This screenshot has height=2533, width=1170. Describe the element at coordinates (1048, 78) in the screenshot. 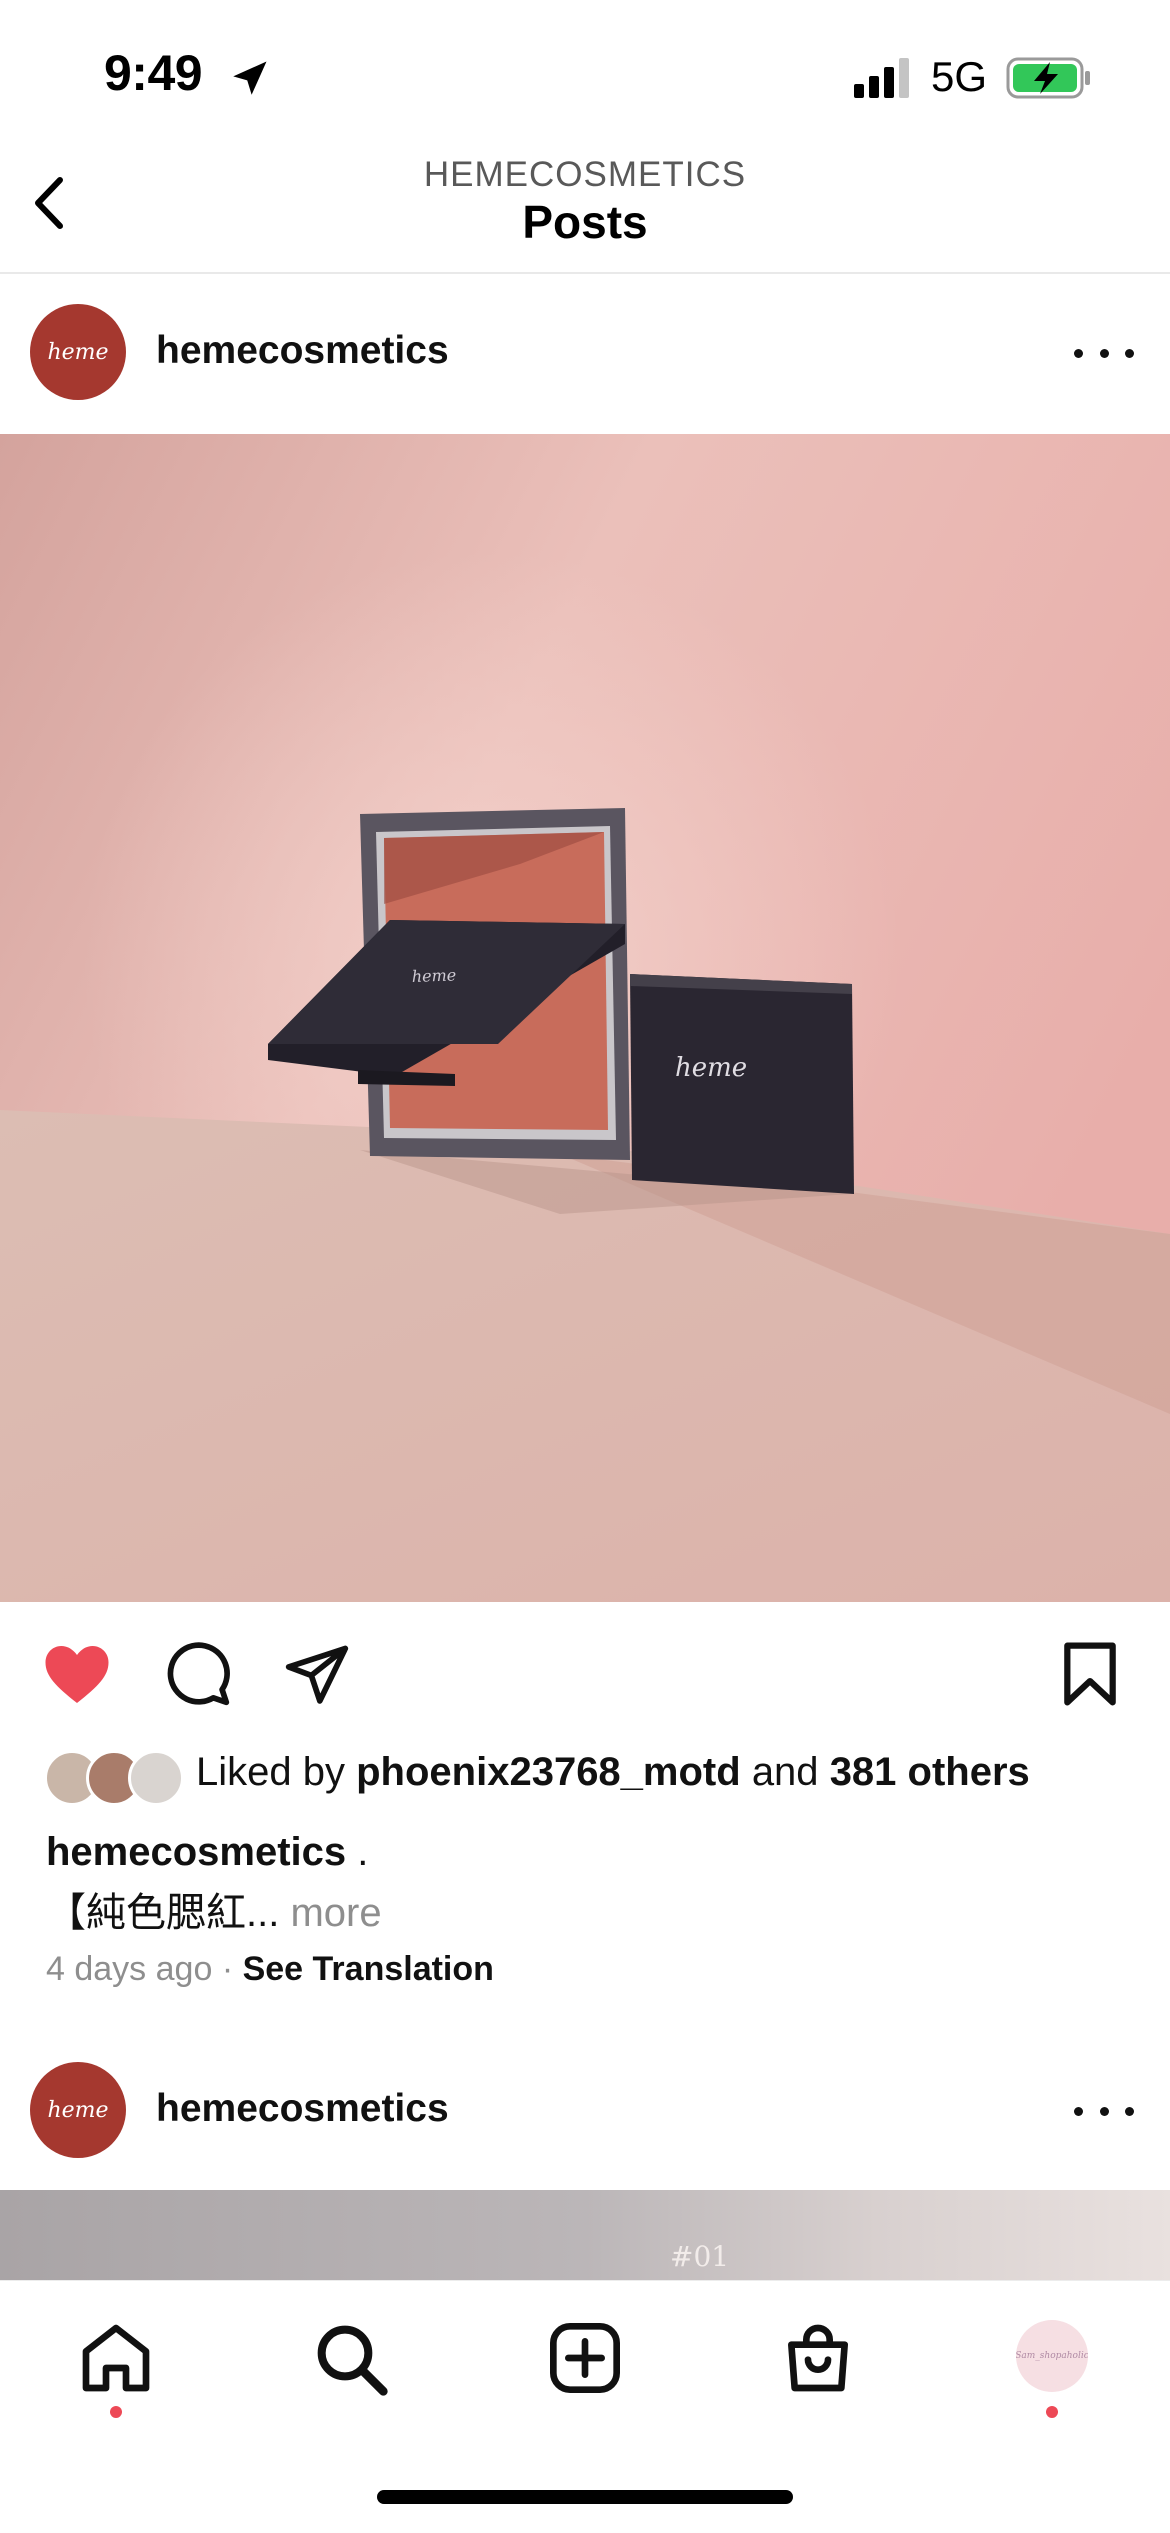

I see `battery-charging-icon` at that location.